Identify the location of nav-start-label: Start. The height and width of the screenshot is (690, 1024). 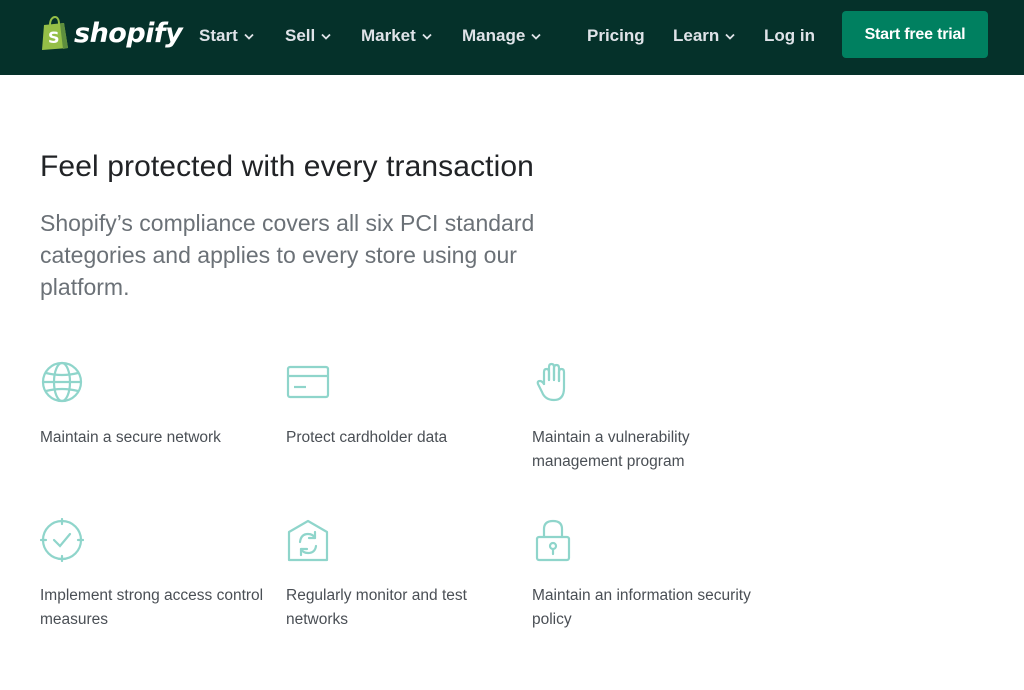
(218, 35).